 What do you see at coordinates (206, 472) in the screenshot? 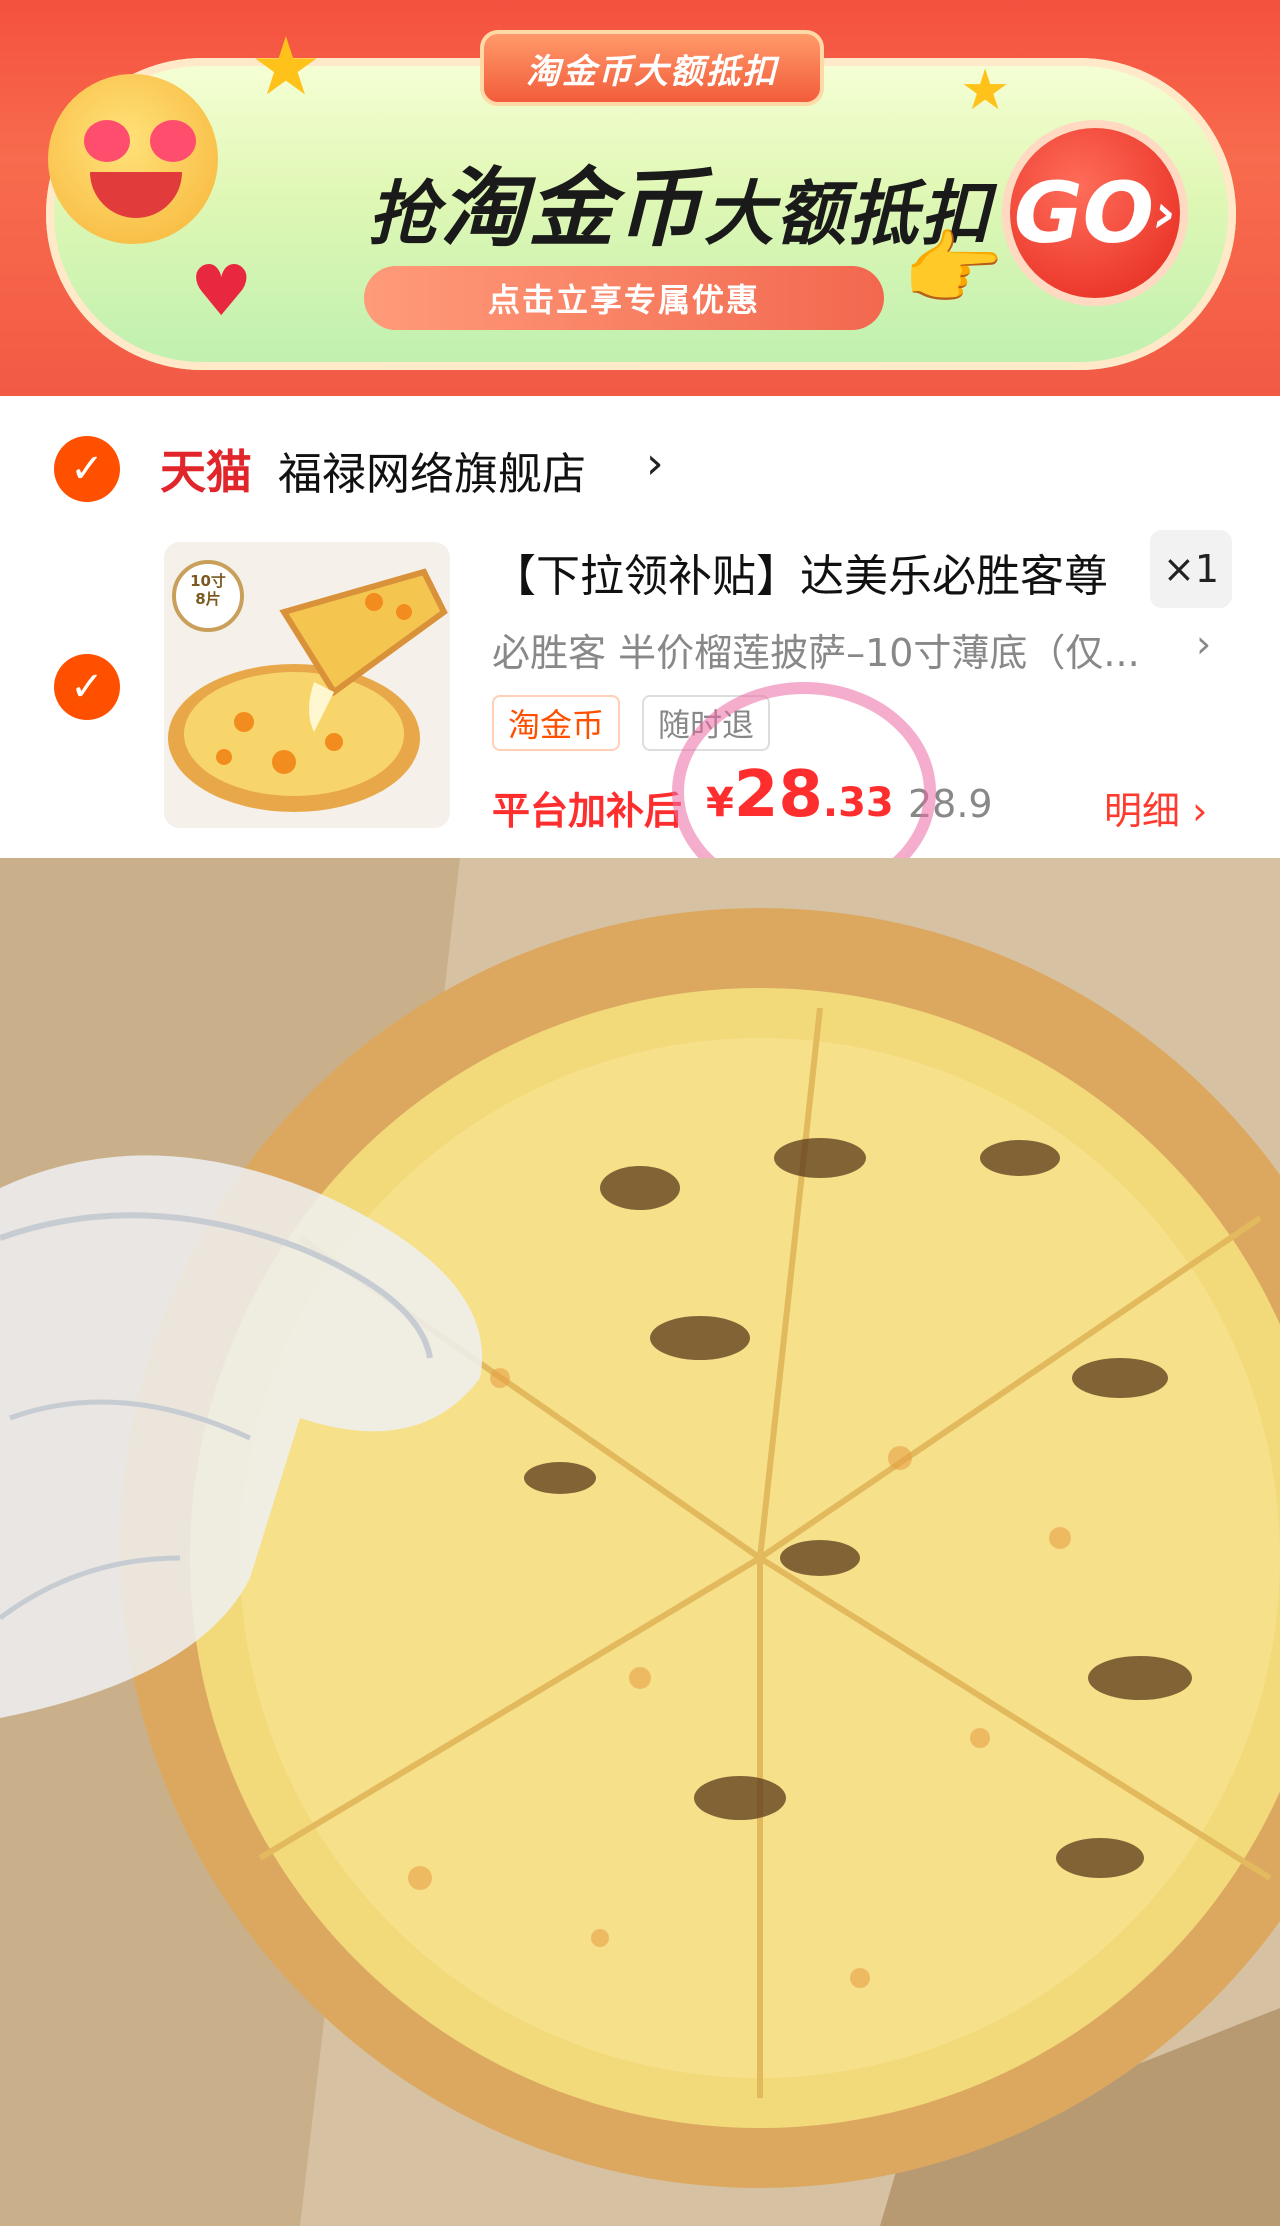
I see `tmall-logo: 天猫` at bounding box center [206, 472].